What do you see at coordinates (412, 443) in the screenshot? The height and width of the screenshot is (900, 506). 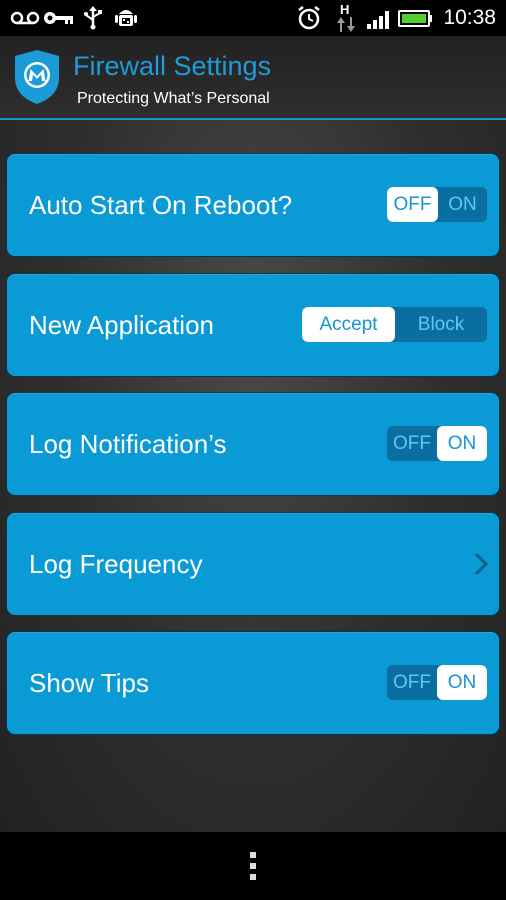 I see `log-notifications-off-option: OFF` at bounding box center [412, 443].